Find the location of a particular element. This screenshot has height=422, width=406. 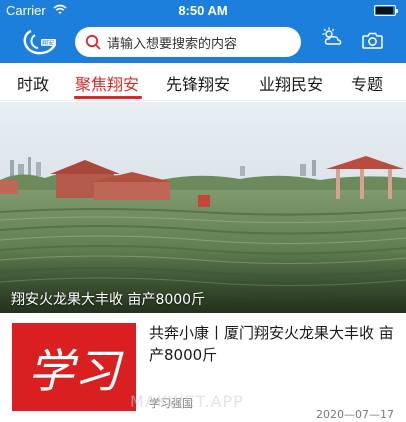

tab-industry-xiangan: 业翔民安 is located at coordinates (291, 83).